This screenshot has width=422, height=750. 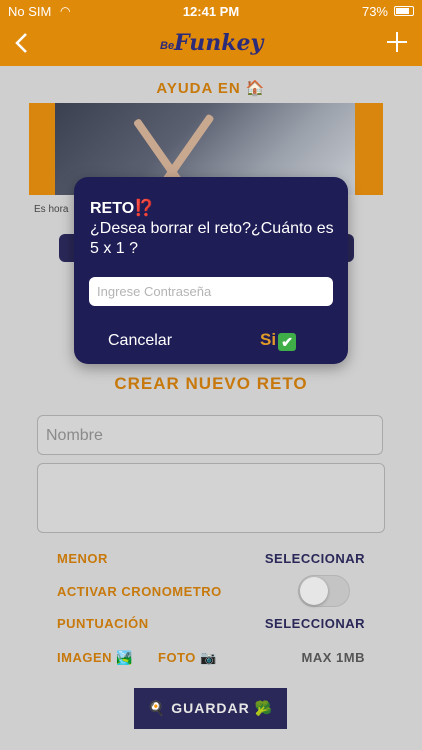 What do you see at coordinates (315, 623) in the screenshot?
I see `puntuacion-select-button: SELECCIONAR` at bounding box center [315, 623].